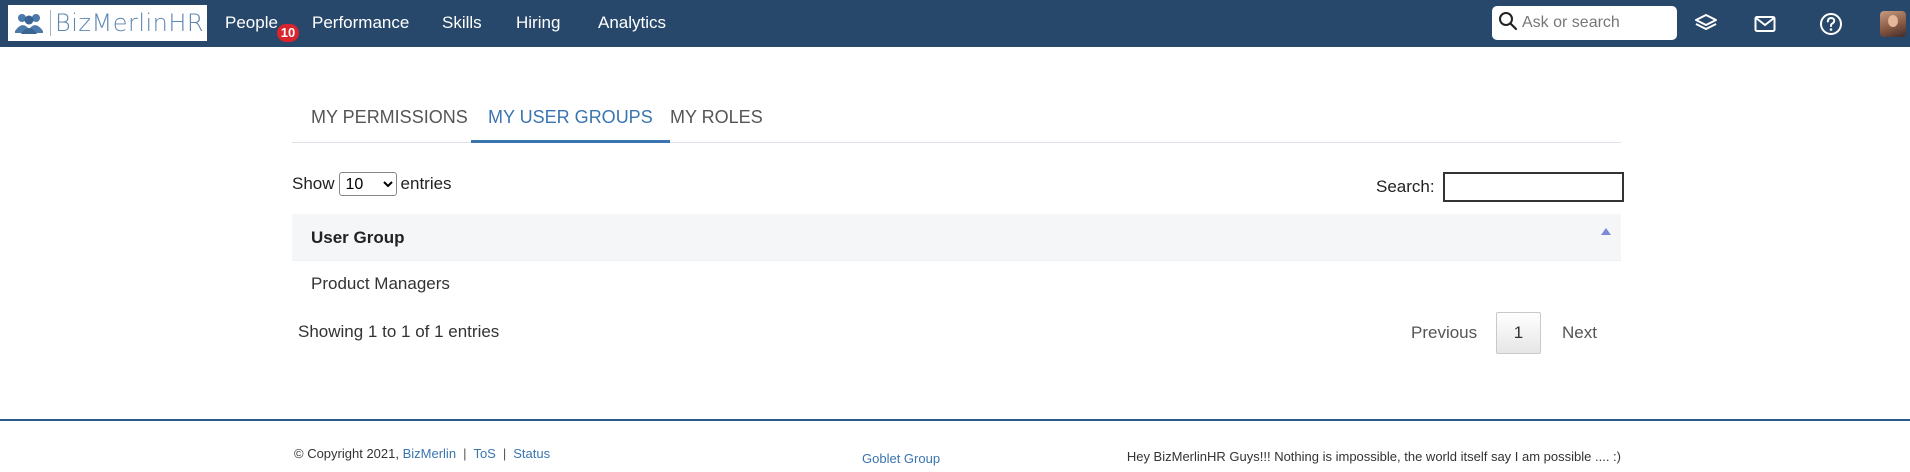 This screenshot has height=472, width=1910. What do you see at coordinates (956, 284) in the screenshot?
I see `table-row: Product Managers` at bounding box center [956, 284].